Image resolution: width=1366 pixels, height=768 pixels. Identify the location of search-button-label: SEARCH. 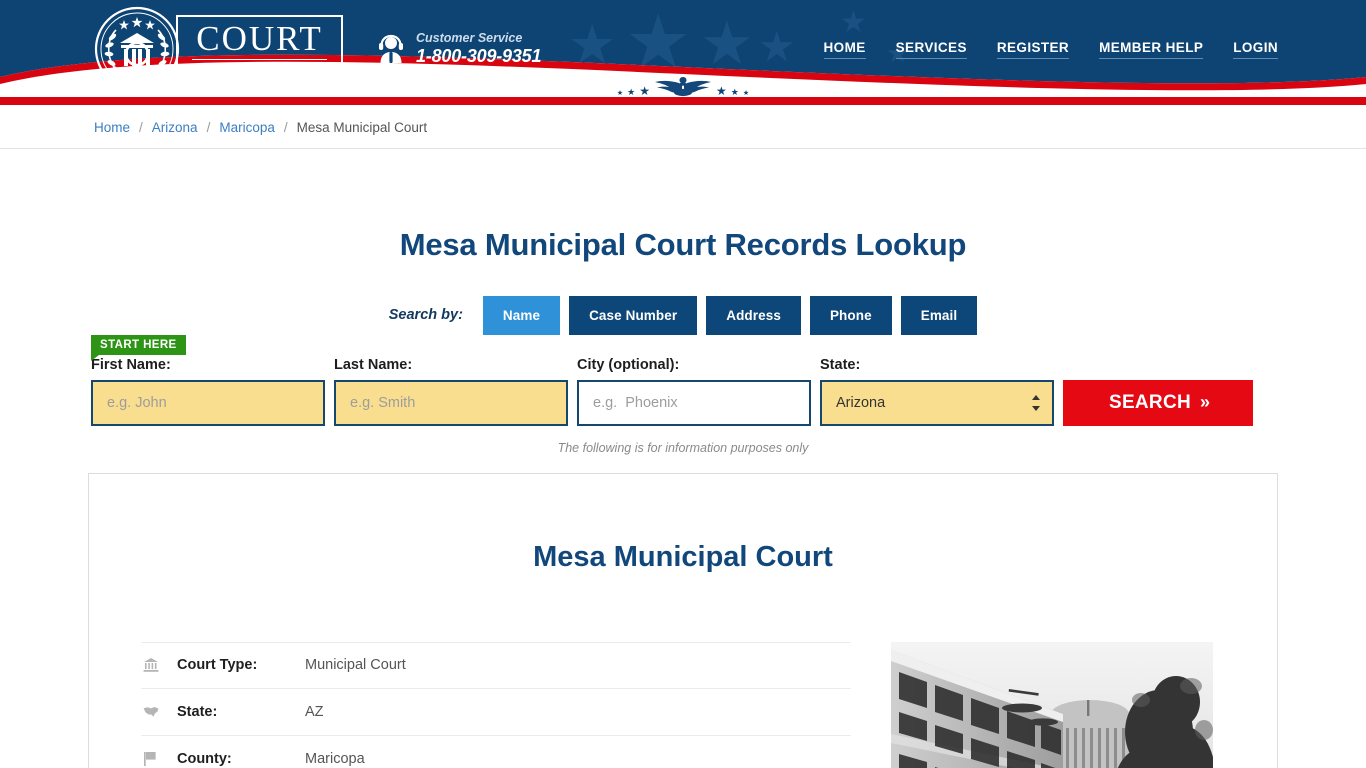
(1149, 402).